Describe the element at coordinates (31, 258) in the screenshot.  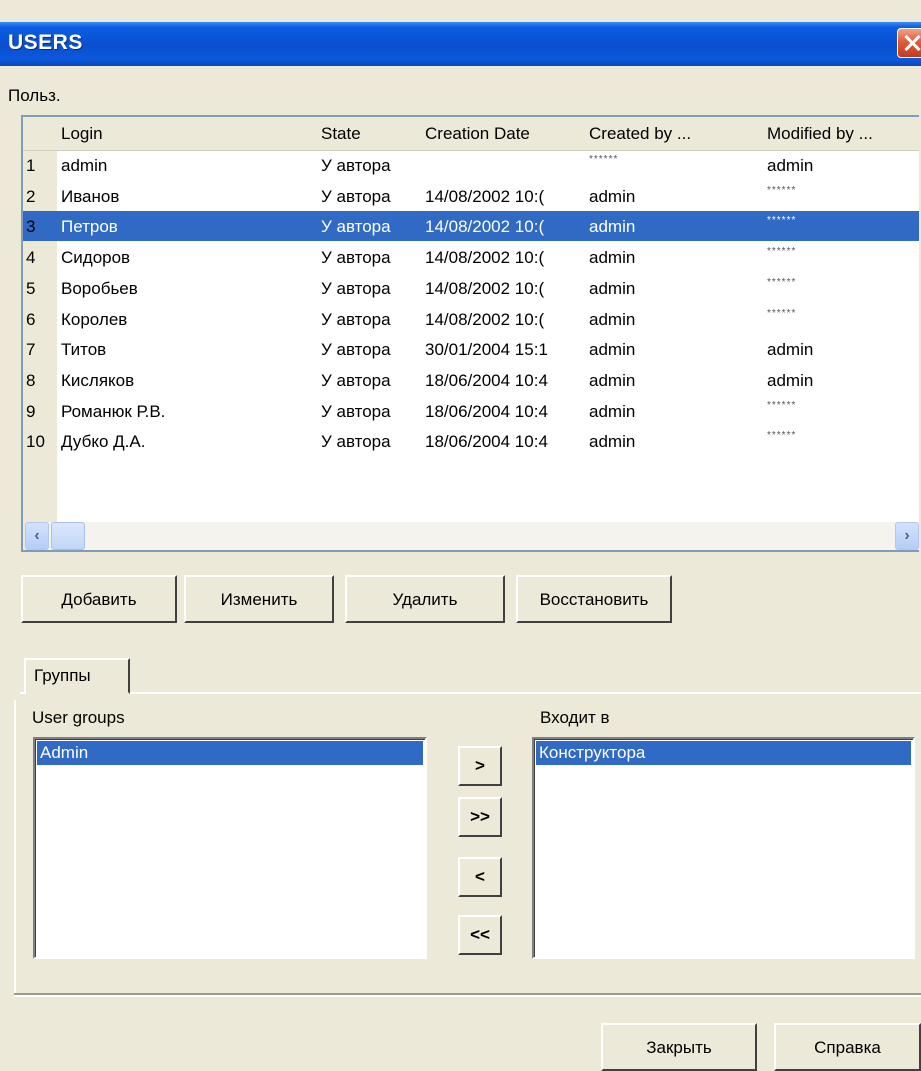
I see `row-number: 4` at that location.